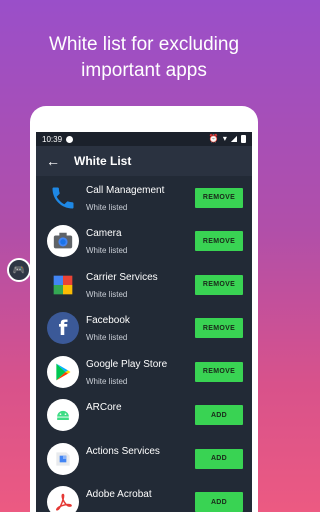  I want to click on facebook-icon: f, so click(63, 328).